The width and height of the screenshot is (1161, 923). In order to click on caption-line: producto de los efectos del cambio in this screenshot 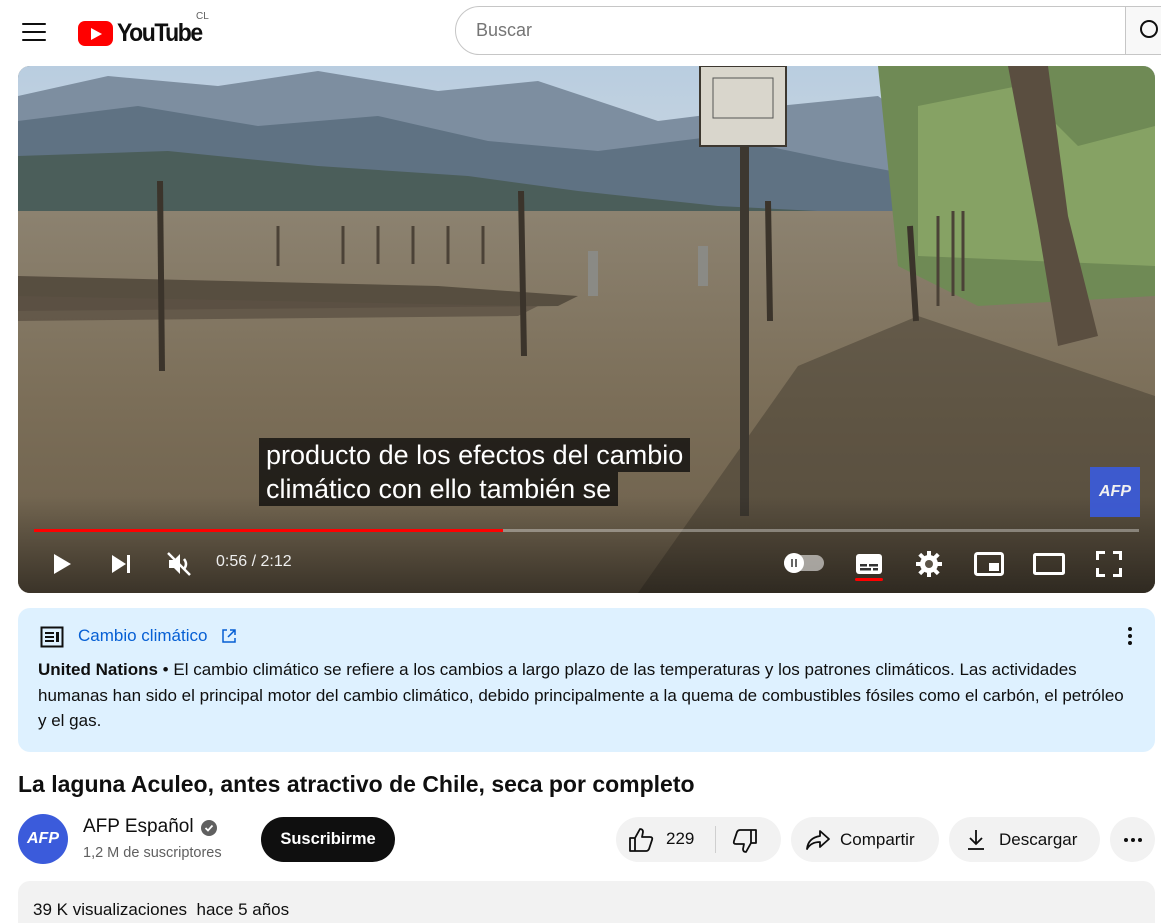, I will do `click(475, 455)`.